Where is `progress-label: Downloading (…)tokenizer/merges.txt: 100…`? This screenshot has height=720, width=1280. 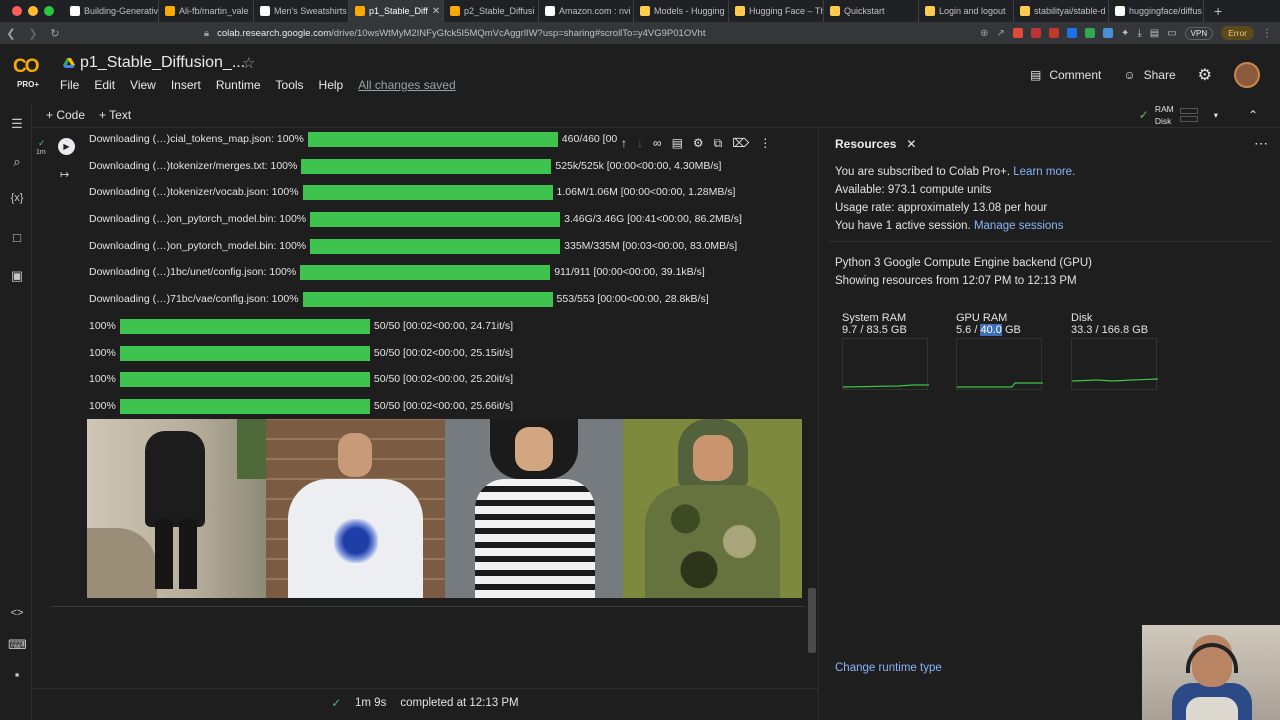 progress-label: Downloading (…)tokenizer/merges.txt: 100… is located at coordinates (193, 166).